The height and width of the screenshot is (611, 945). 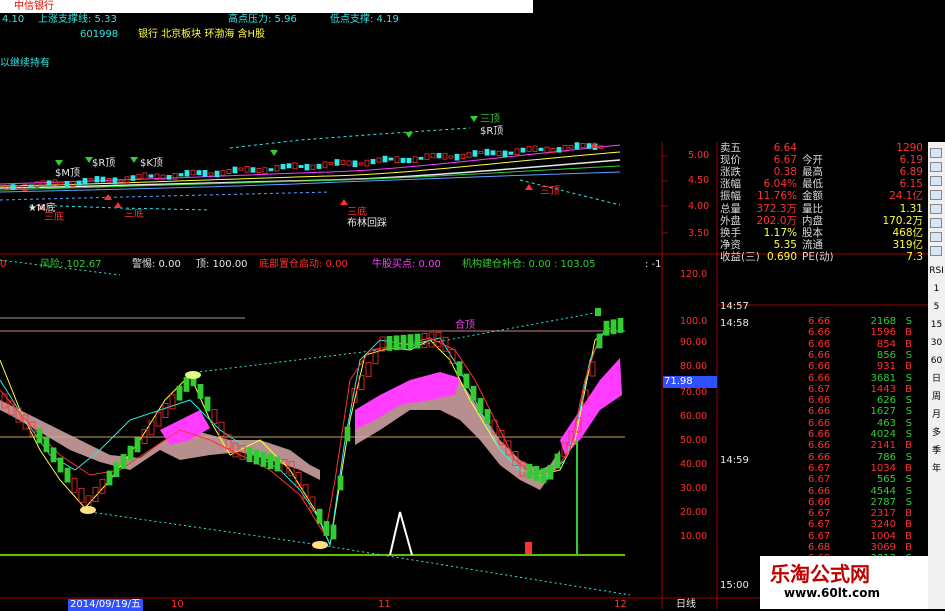 What do you see at coordinates (883, 536) in the screenshot?
I see `tick-volume: 1004` at bounding box center [883, 536].